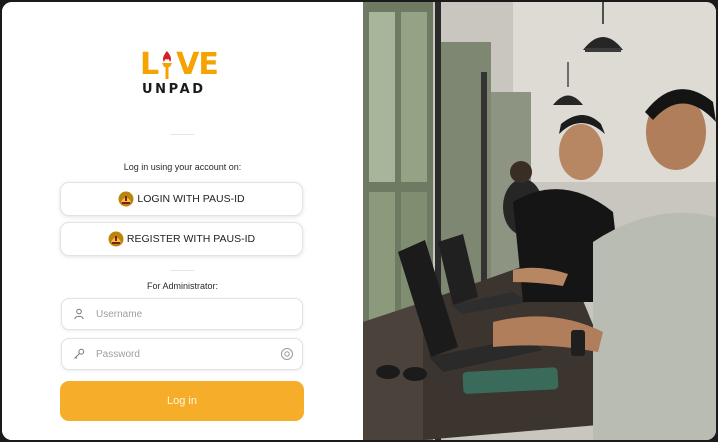 The height and width of the screenshot is (442, 718). I want to click on login-submit-button: Log in, so click(182, 401).